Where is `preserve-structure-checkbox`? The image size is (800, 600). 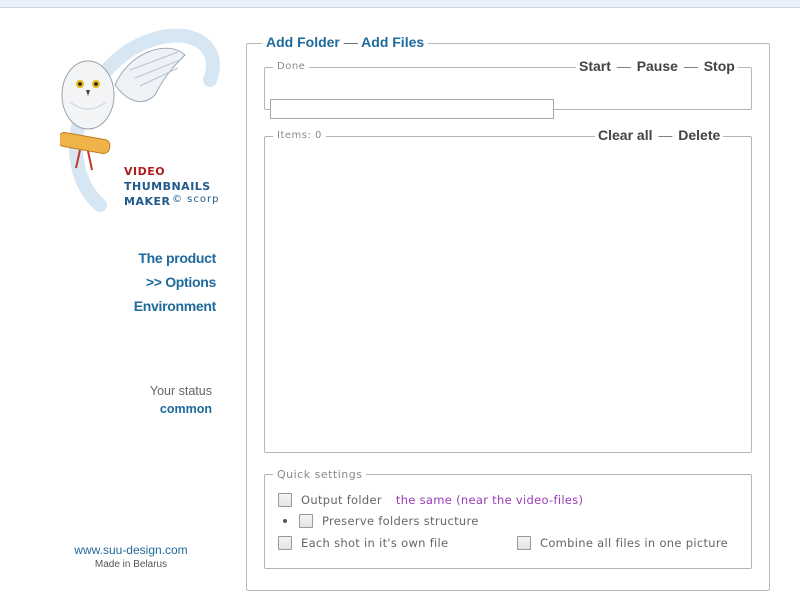 preserve-structure-checkbox is located at coordinates (306, 521).